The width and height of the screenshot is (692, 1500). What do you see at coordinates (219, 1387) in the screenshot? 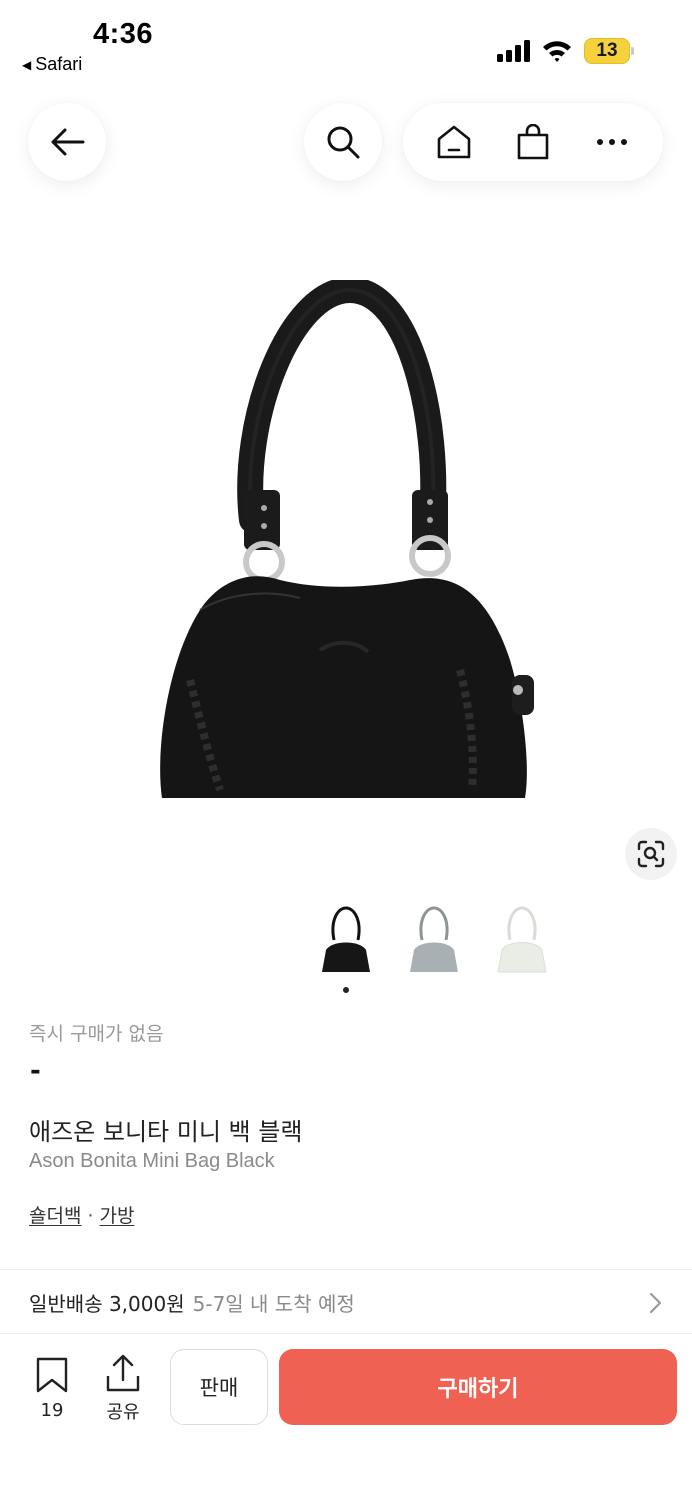
I see `sell-button: 판매` at bounding box center [219, 1387].